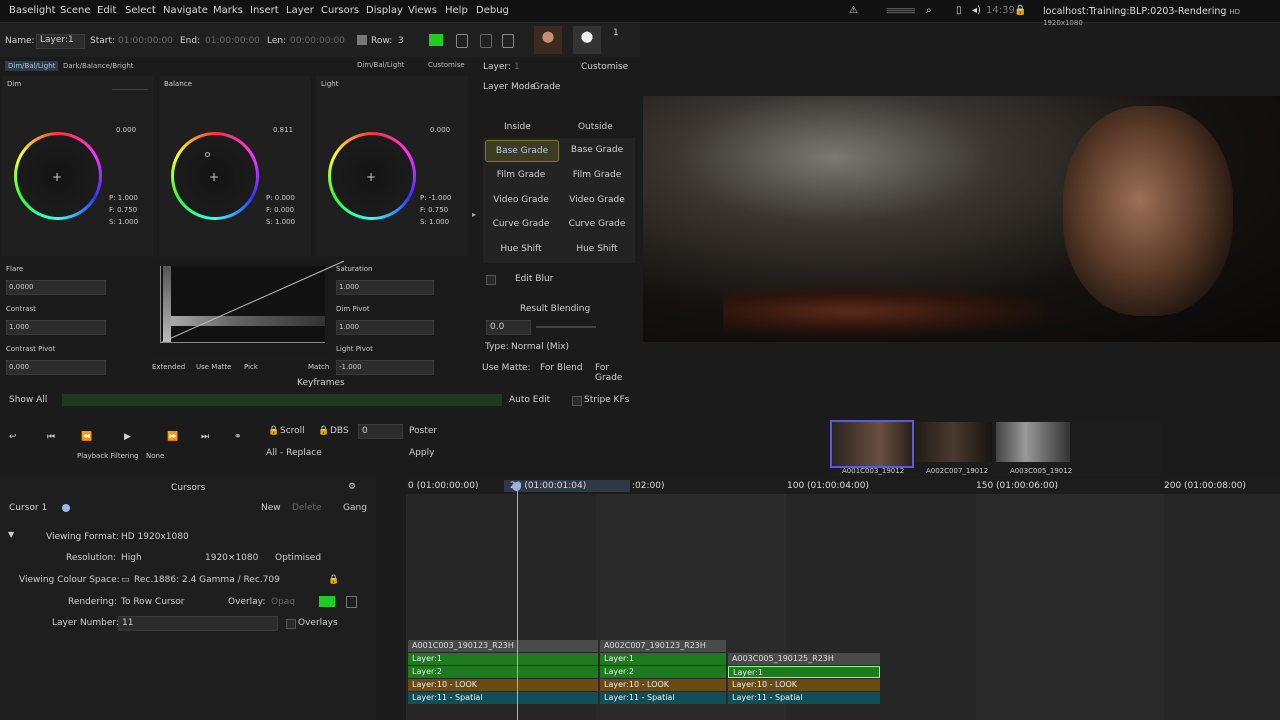  What do you see at coordinates (327, 601) in the screenshot?
I see `overlay-colour-swatch` at bounding box center [327, 601].